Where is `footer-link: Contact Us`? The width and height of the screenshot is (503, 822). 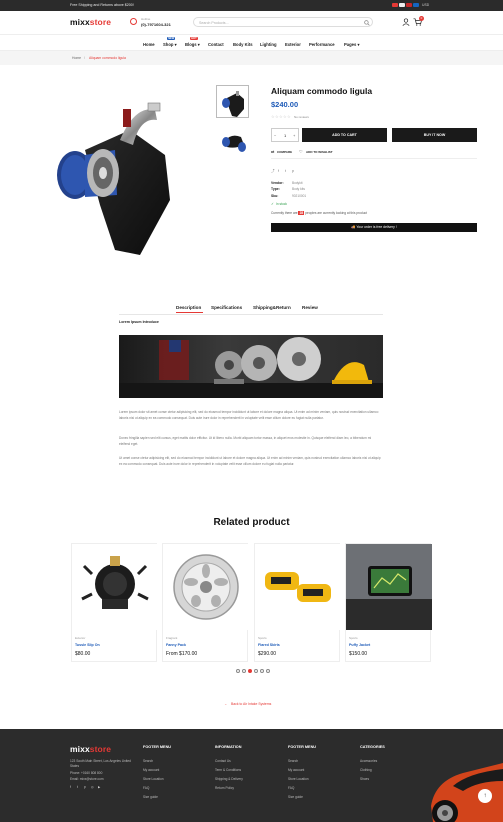
footer-link: Contact Us is located at coordinates (223, 761).